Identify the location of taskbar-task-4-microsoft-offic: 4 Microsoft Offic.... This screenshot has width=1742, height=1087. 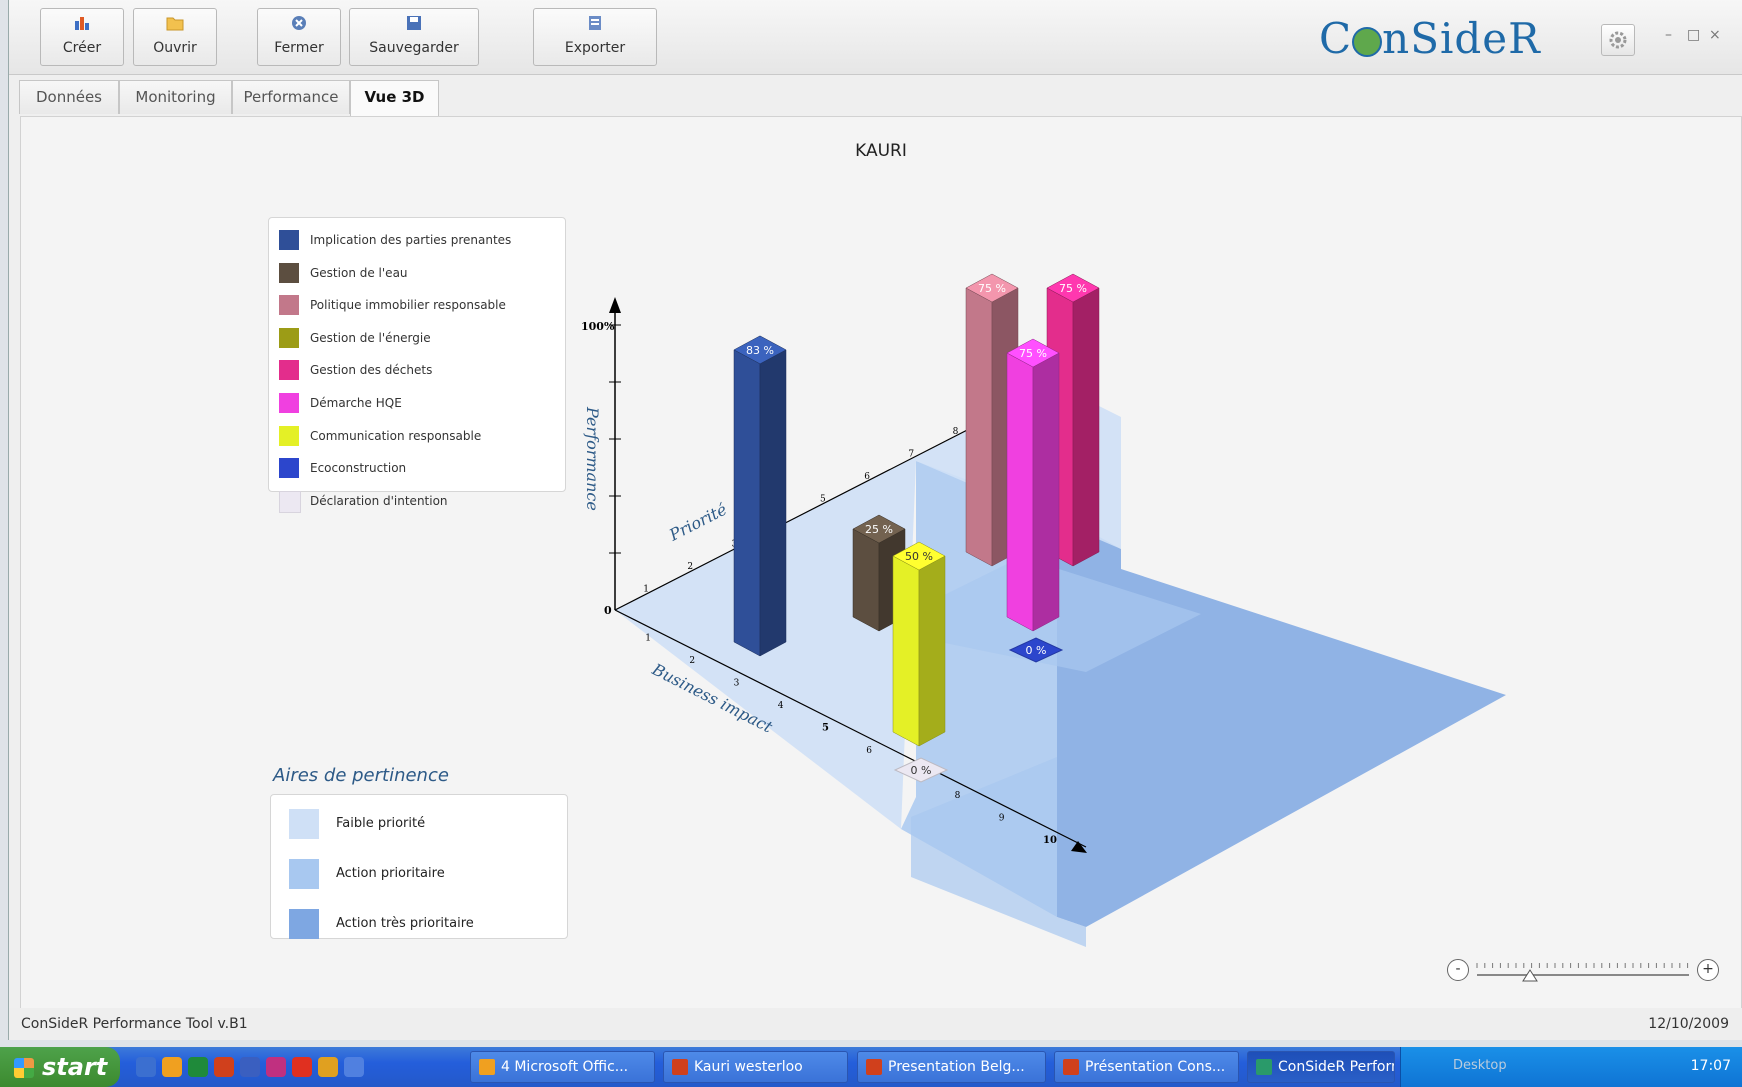
(562, 1067).